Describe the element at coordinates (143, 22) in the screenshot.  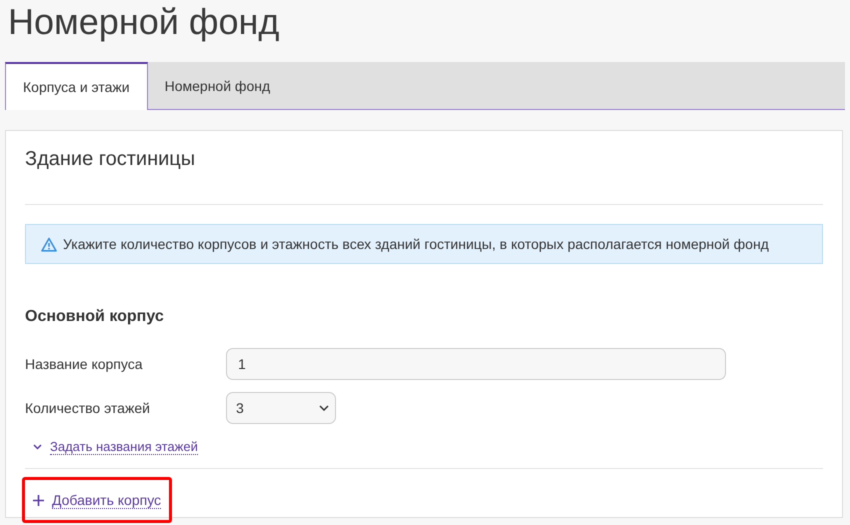
I see `page-title: Номерной фонд` at that location.